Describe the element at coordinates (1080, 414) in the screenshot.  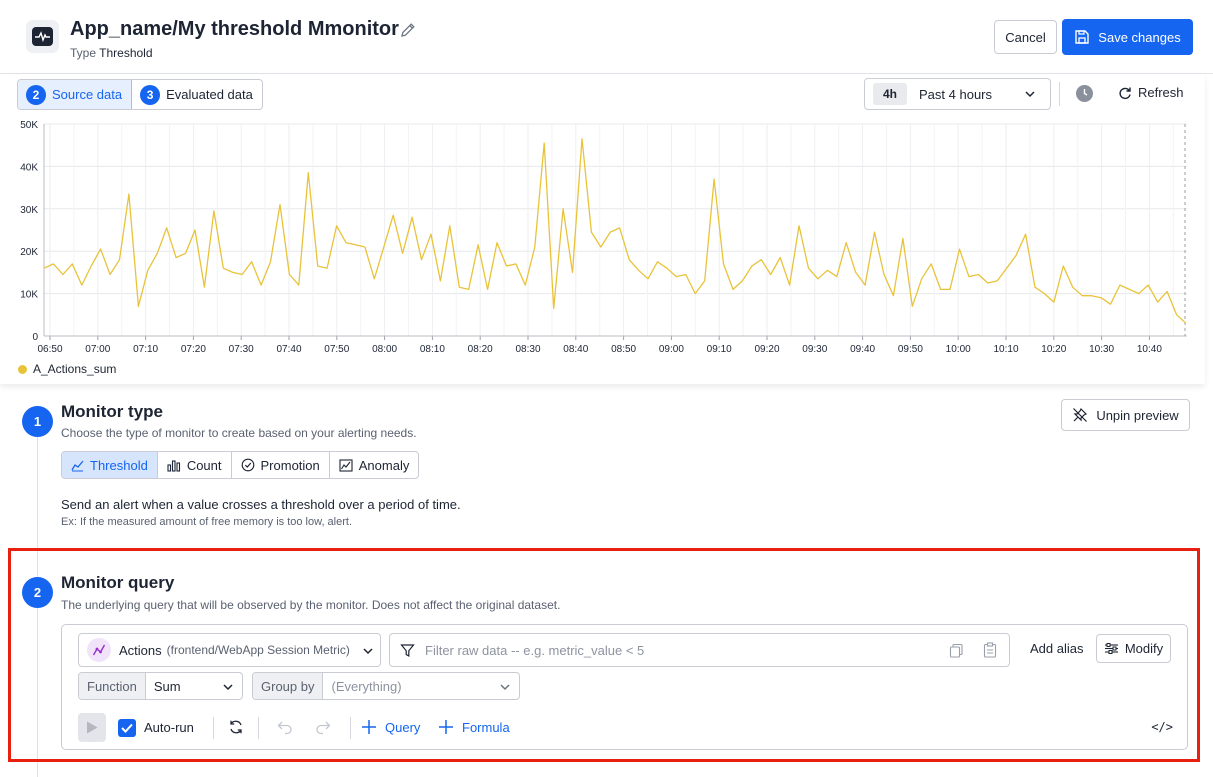
I see `unpin-icon` at that location.